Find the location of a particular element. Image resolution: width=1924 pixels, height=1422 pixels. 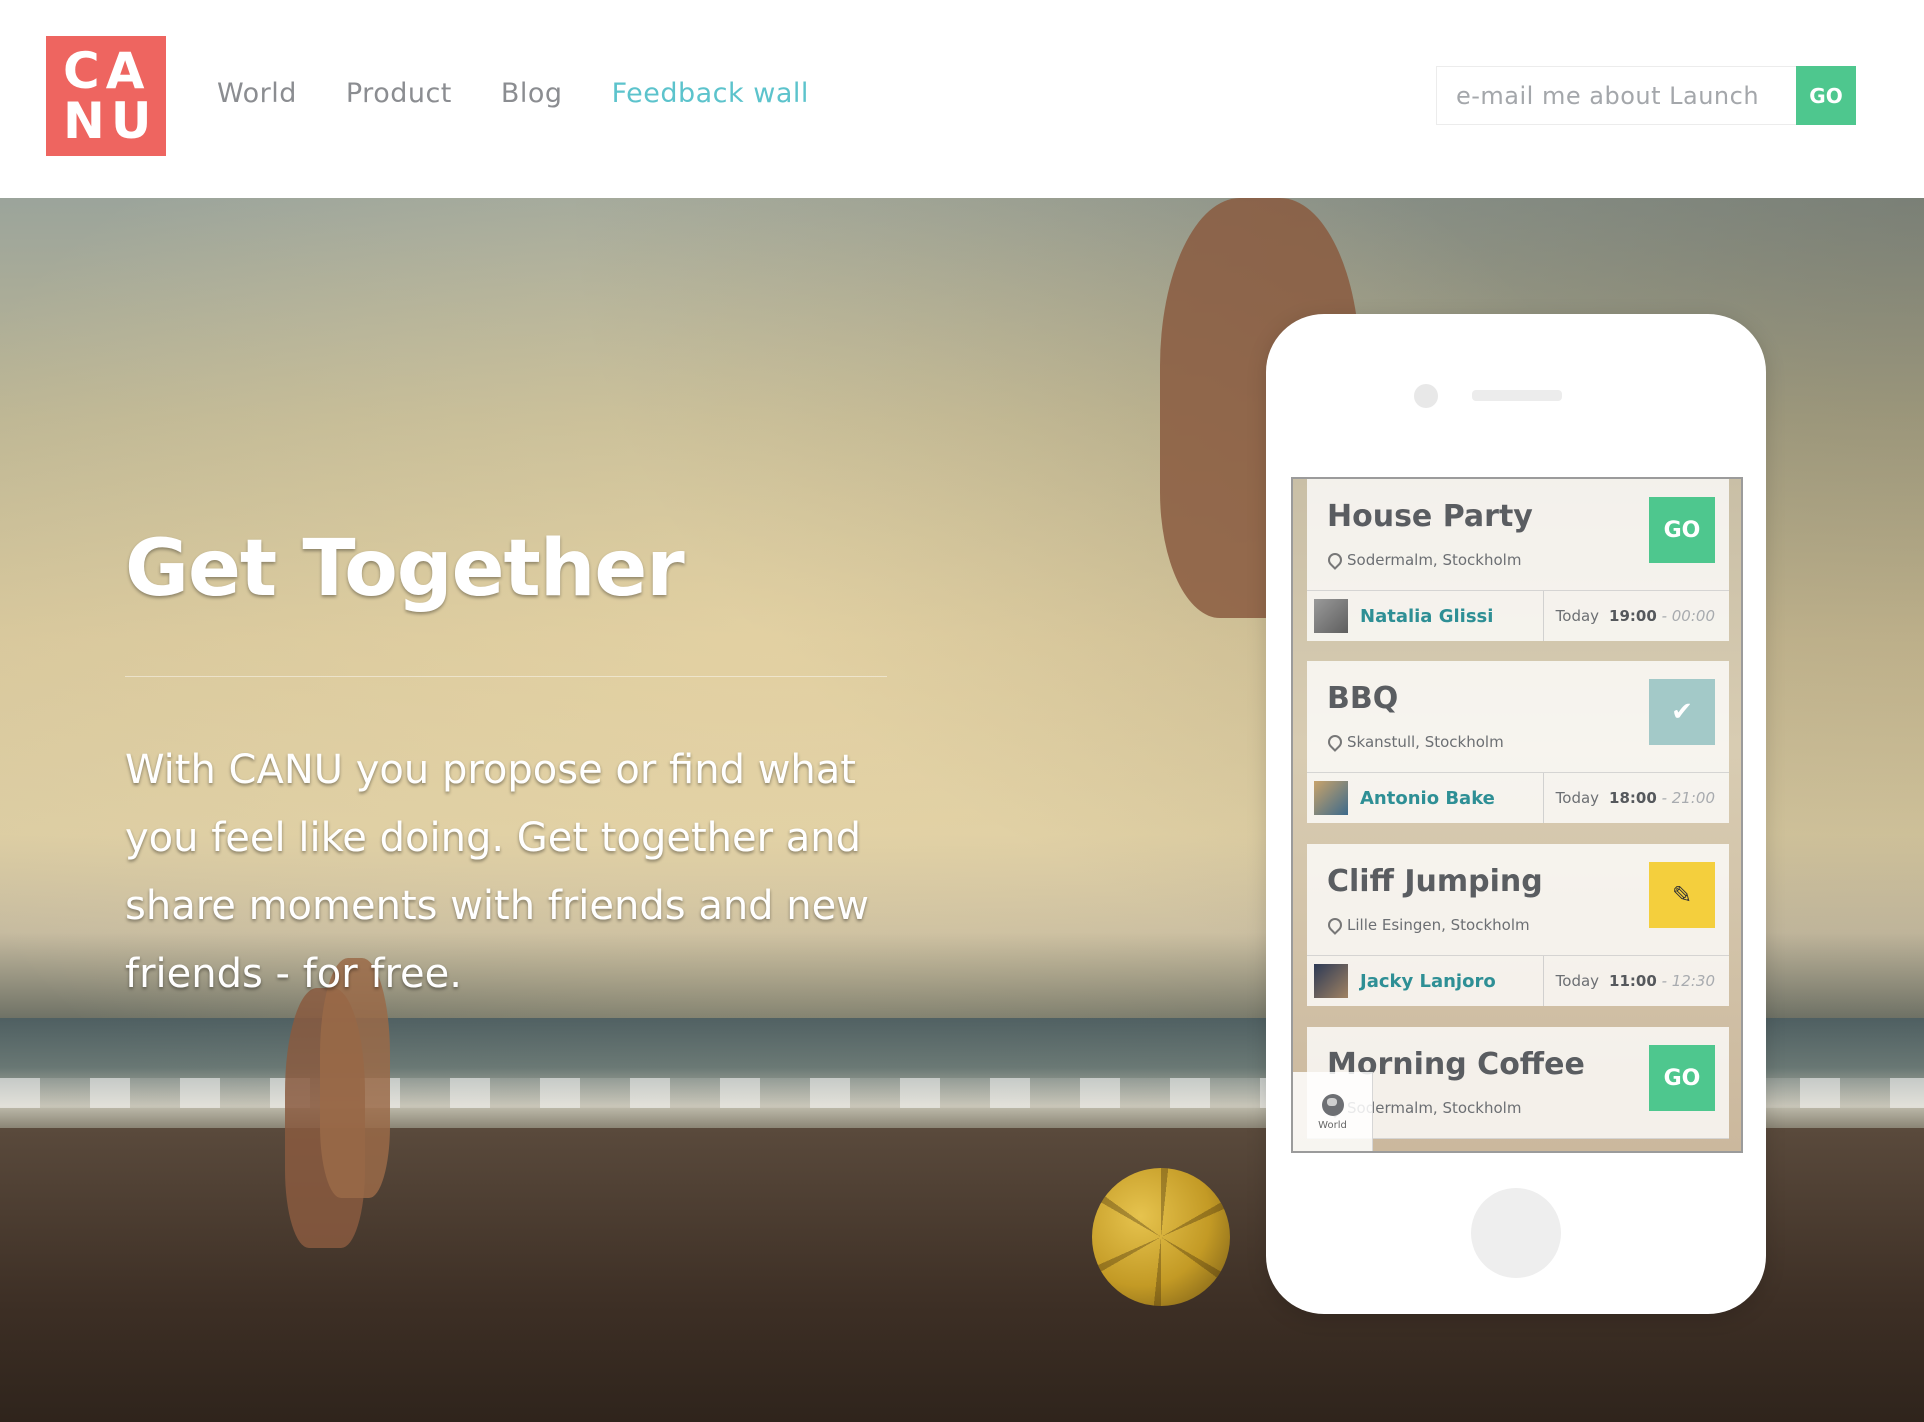

phone-speaker is located at coordinates (1517, 395).